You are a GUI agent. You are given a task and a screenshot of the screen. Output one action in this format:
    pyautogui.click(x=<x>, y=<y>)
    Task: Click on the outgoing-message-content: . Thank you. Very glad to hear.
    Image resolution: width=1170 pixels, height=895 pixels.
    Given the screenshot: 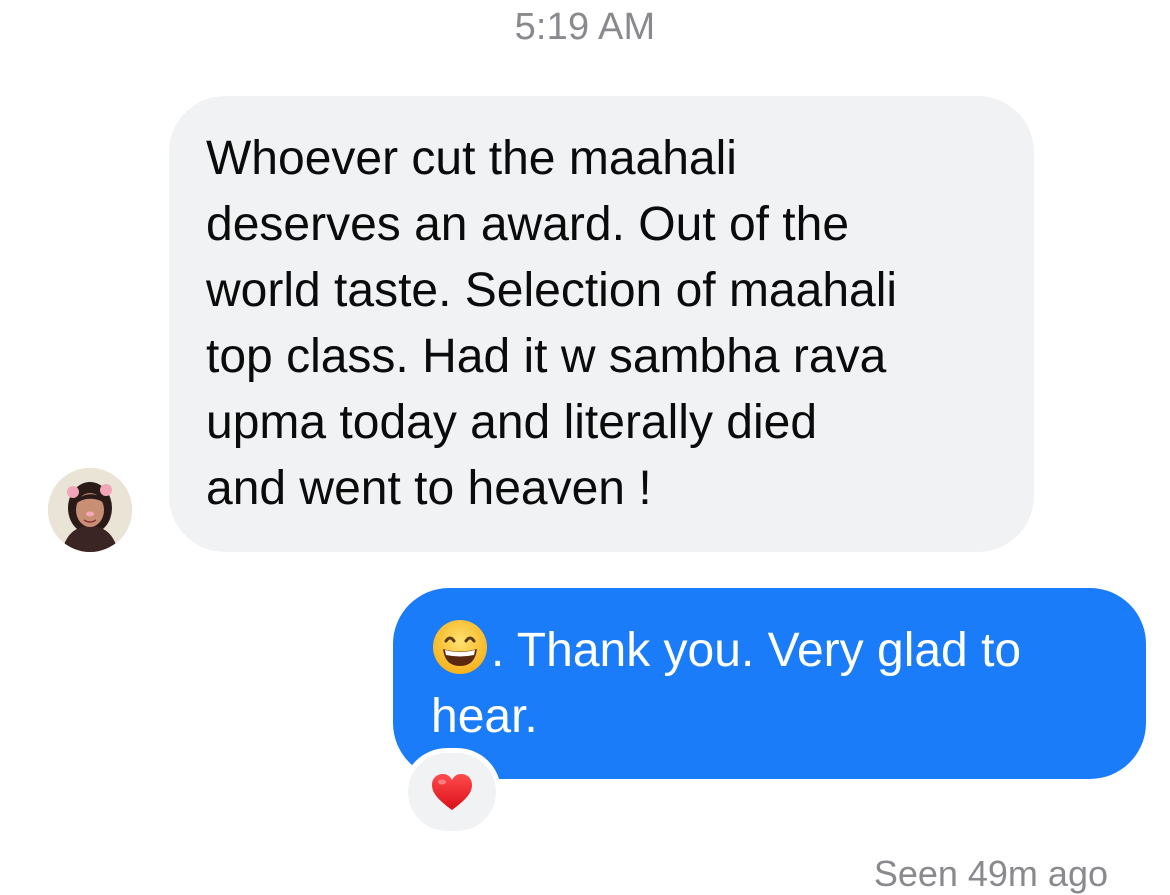 What is the action you would take?
    pyautogui.click(x=768, y=684)
    